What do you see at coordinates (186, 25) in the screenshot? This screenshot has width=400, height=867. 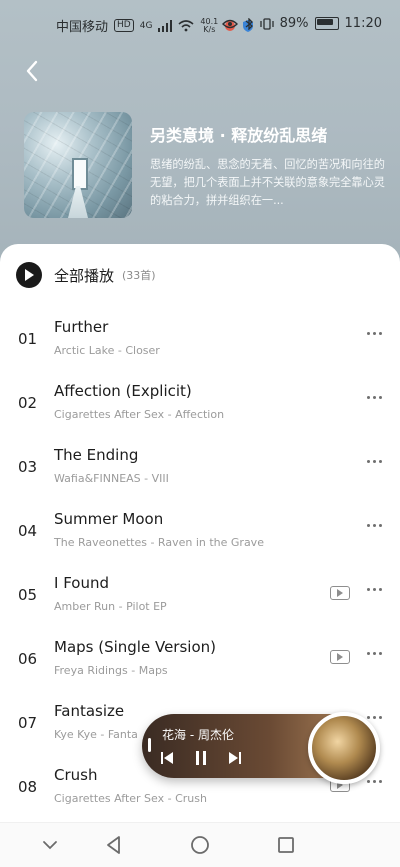 I see `wifi-icon` at bounding box center [186, 25].